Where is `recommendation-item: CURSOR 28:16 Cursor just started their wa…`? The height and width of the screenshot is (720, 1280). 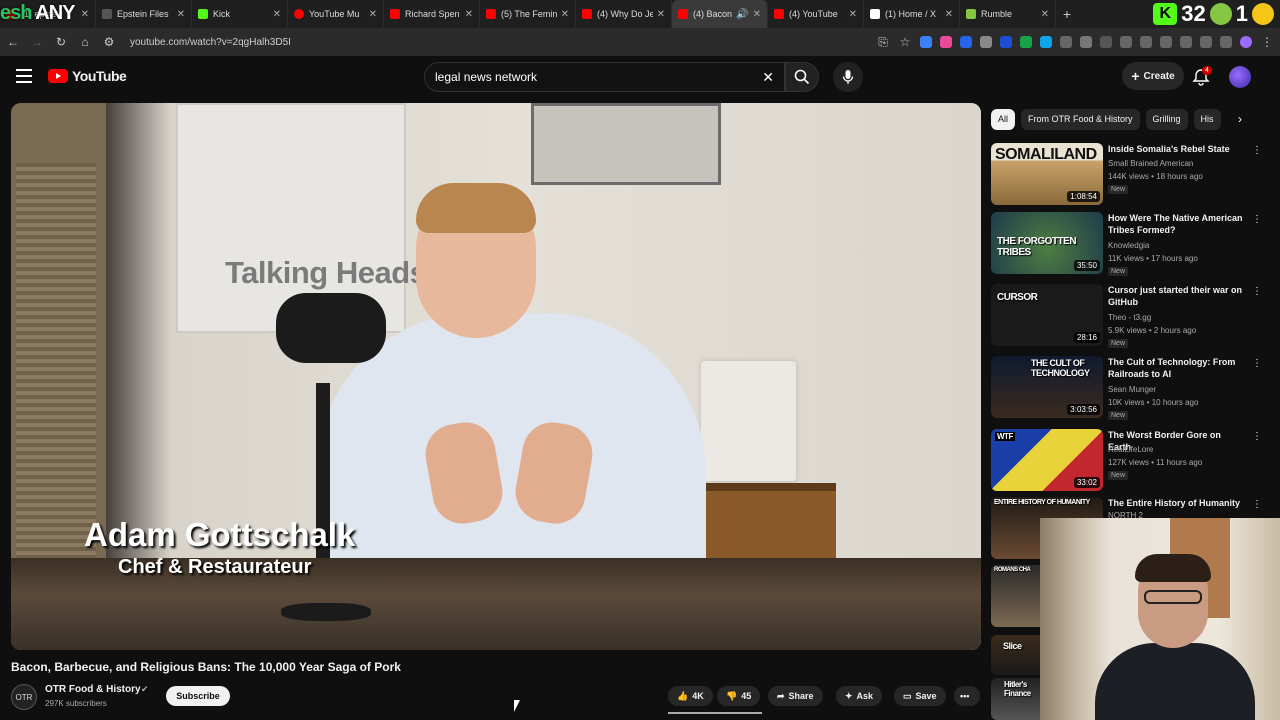 recommendation-item: CURSOR 28:16 Cursor just started their wa… is located at coordinates (1126, 317).